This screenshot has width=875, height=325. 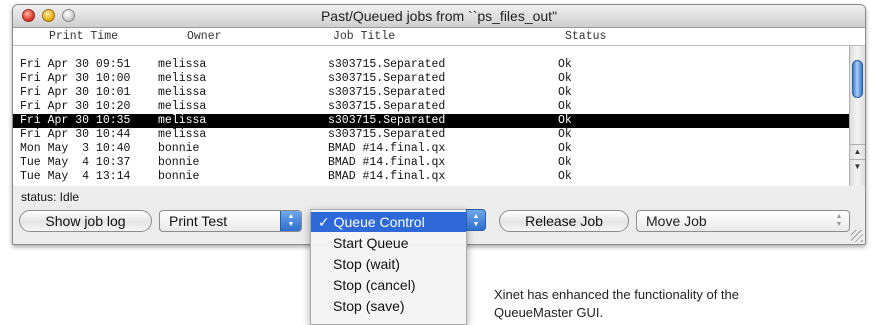 I want to click on cell-time: Tue May 4 10:37, so click(x=75, y=162).